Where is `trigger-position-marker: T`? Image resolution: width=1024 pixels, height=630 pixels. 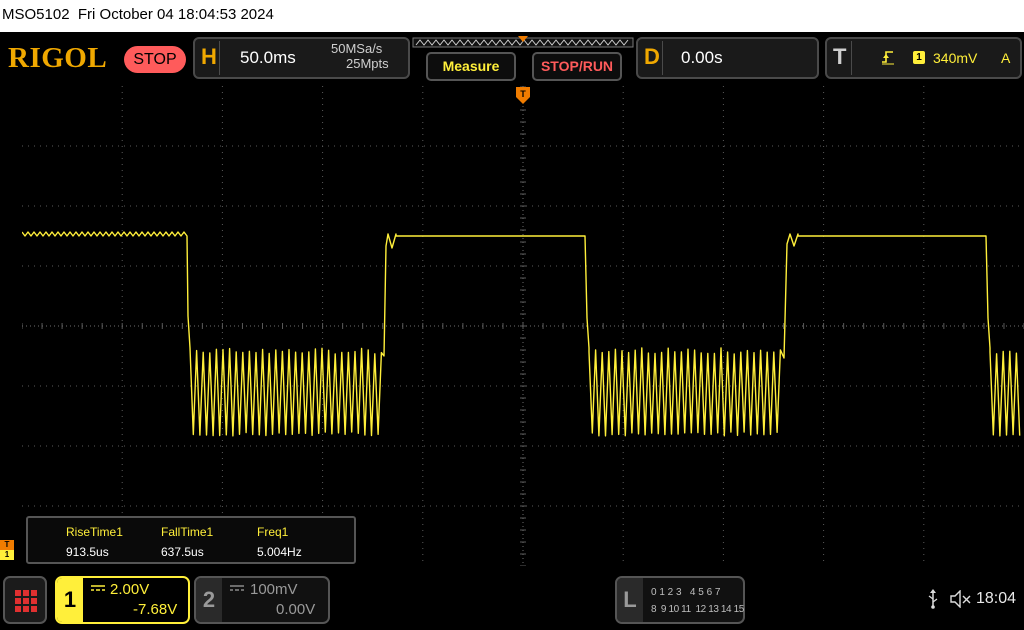
trigger-position-marker: T is located at coordinates (523, 99).